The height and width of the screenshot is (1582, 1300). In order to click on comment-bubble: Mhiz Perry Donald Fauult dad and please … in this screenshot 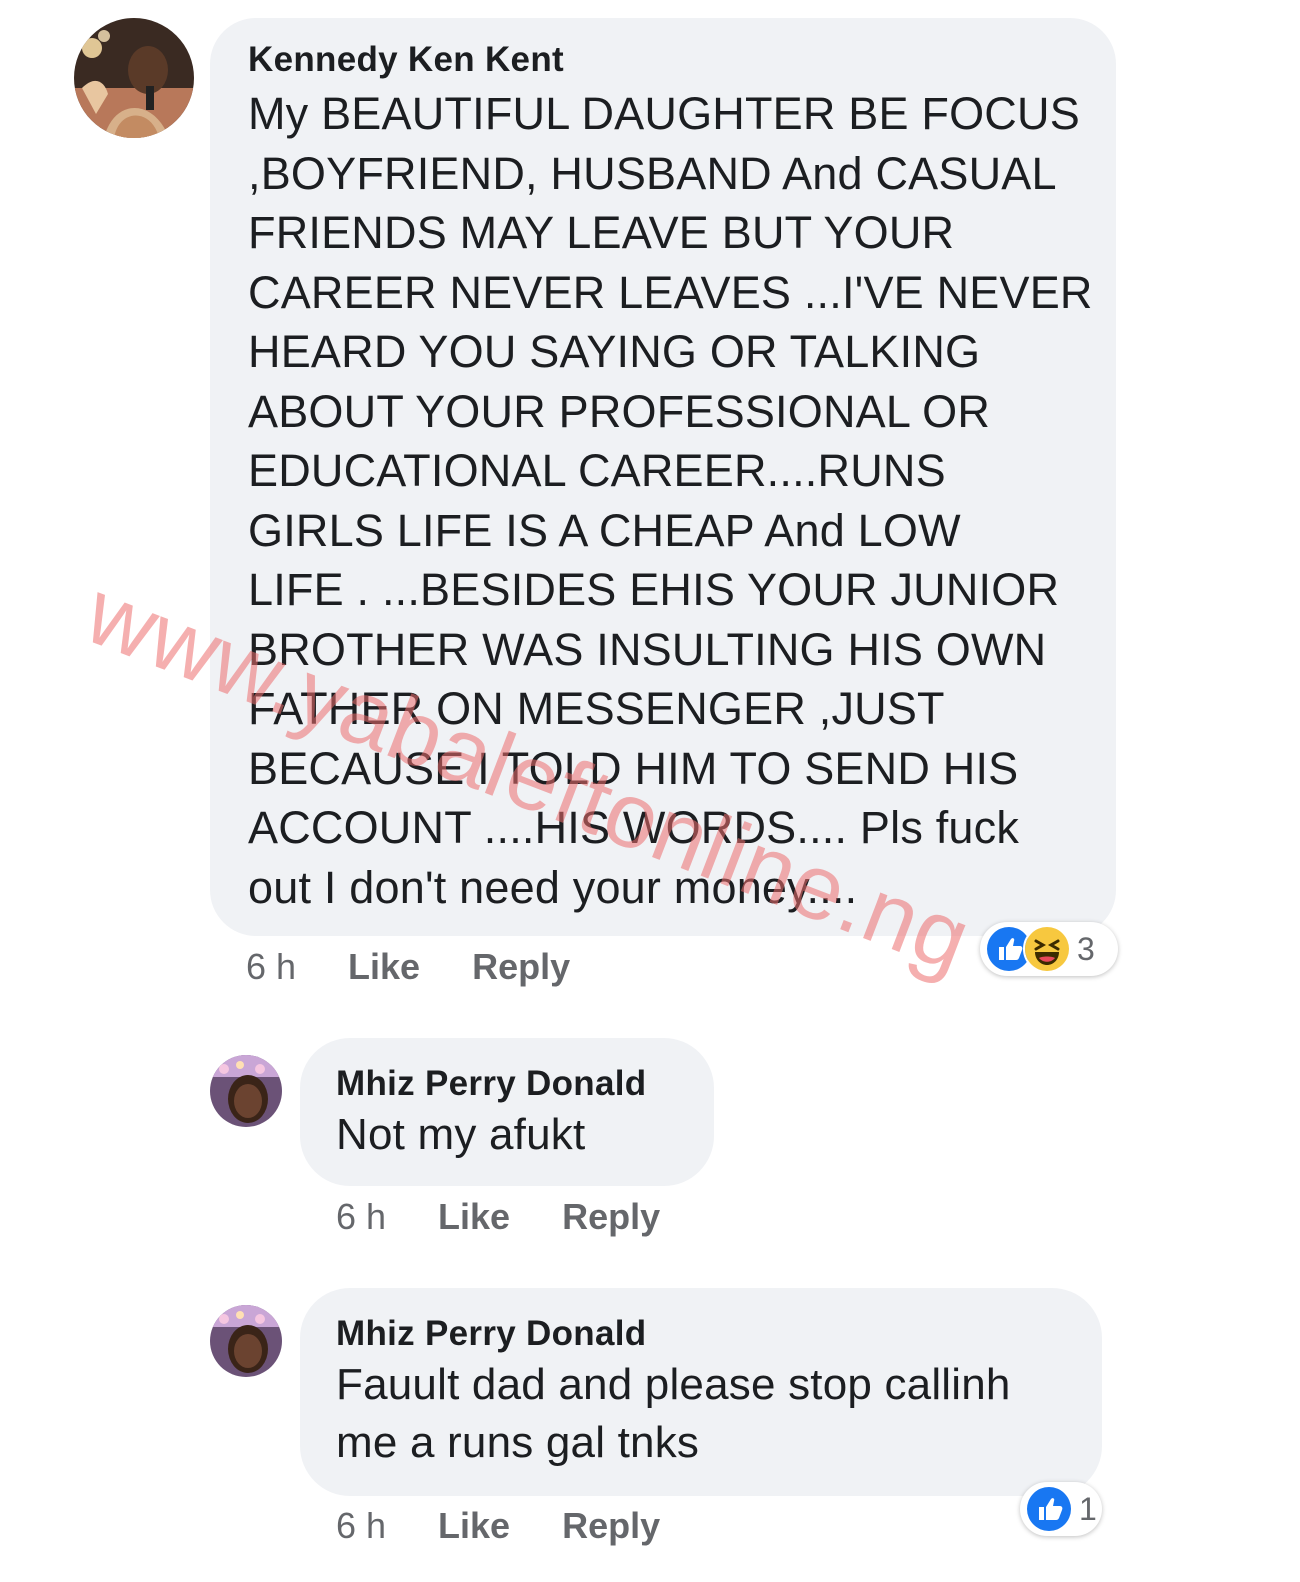, I will do `click(701, 1392)`.